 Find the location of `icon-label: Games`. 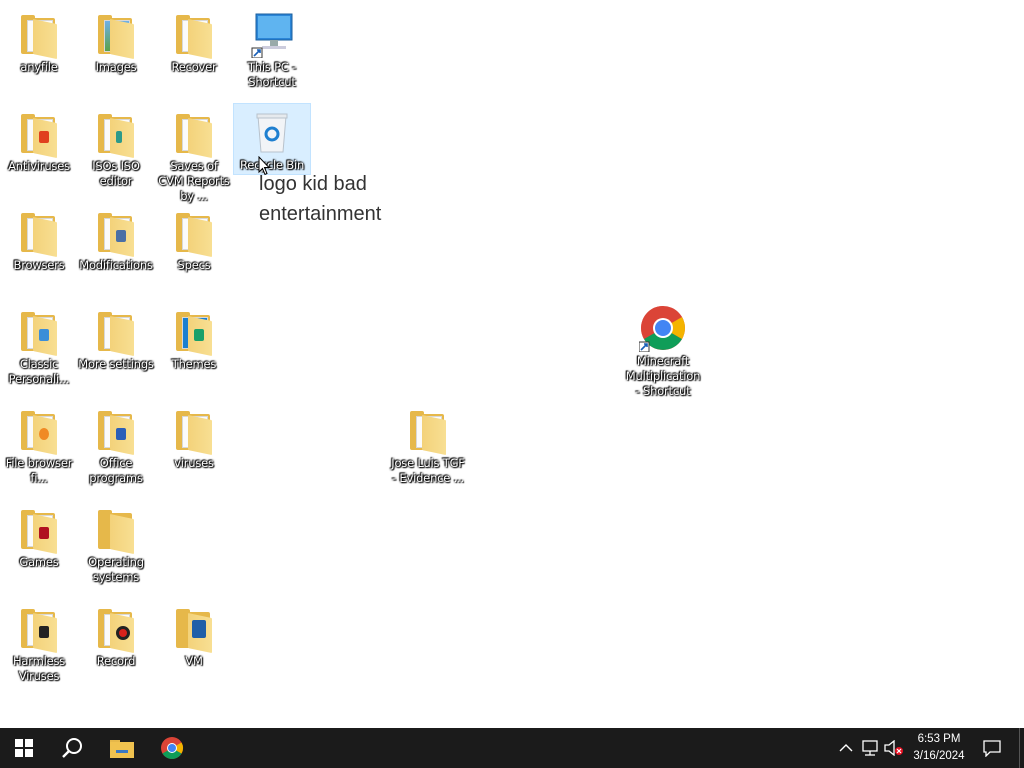

icon-label: Games is located at coordinates (39, 562).